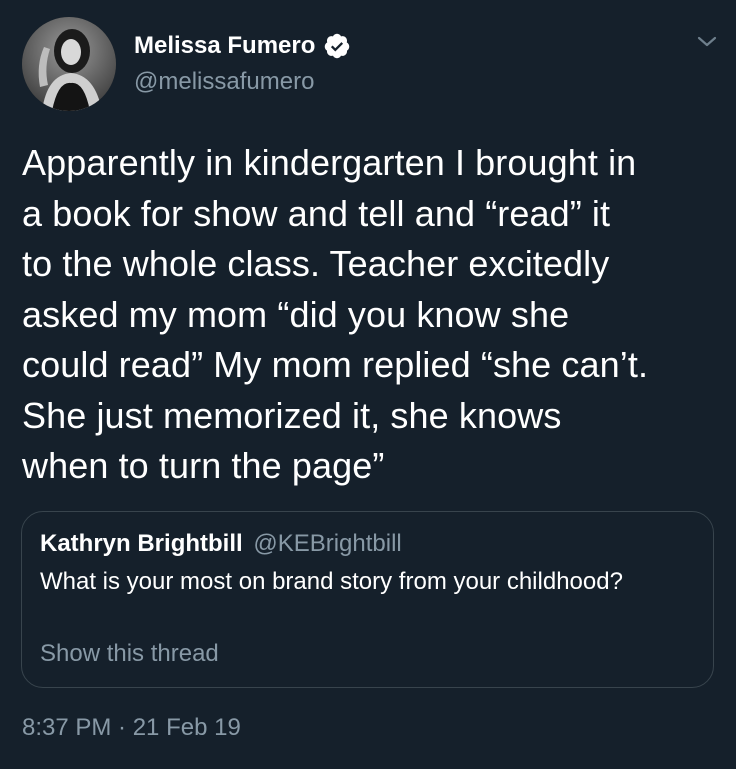 Image resolution: width=736 pixels, height=769 pixels. What do you see at coordinates (242, 82) in the screenshot?
I see `author-handle: @melissafumero` at bounding box center [242, 82].